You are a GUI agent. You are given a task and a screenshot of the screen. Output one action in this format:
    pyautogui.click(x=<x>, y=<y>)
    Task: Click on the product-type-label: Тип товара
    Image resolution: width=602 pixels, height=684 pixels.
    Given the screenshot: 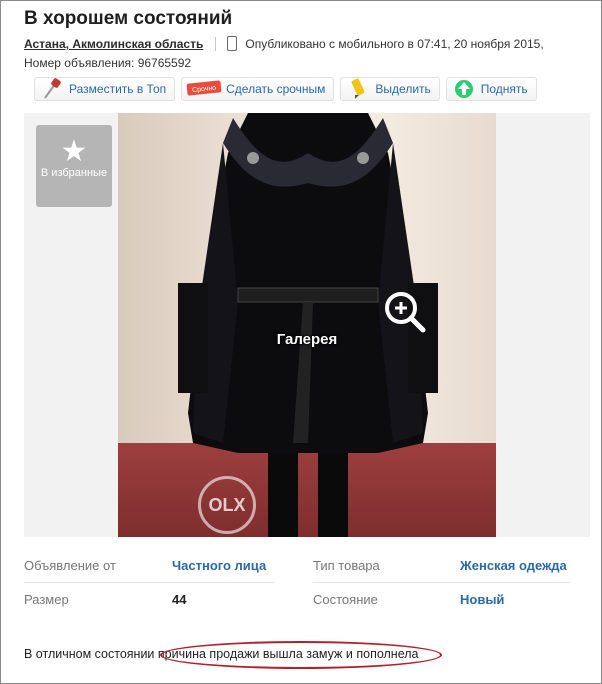 What is the action you would take?
    pyautogui.click(x=346, y=565)
    